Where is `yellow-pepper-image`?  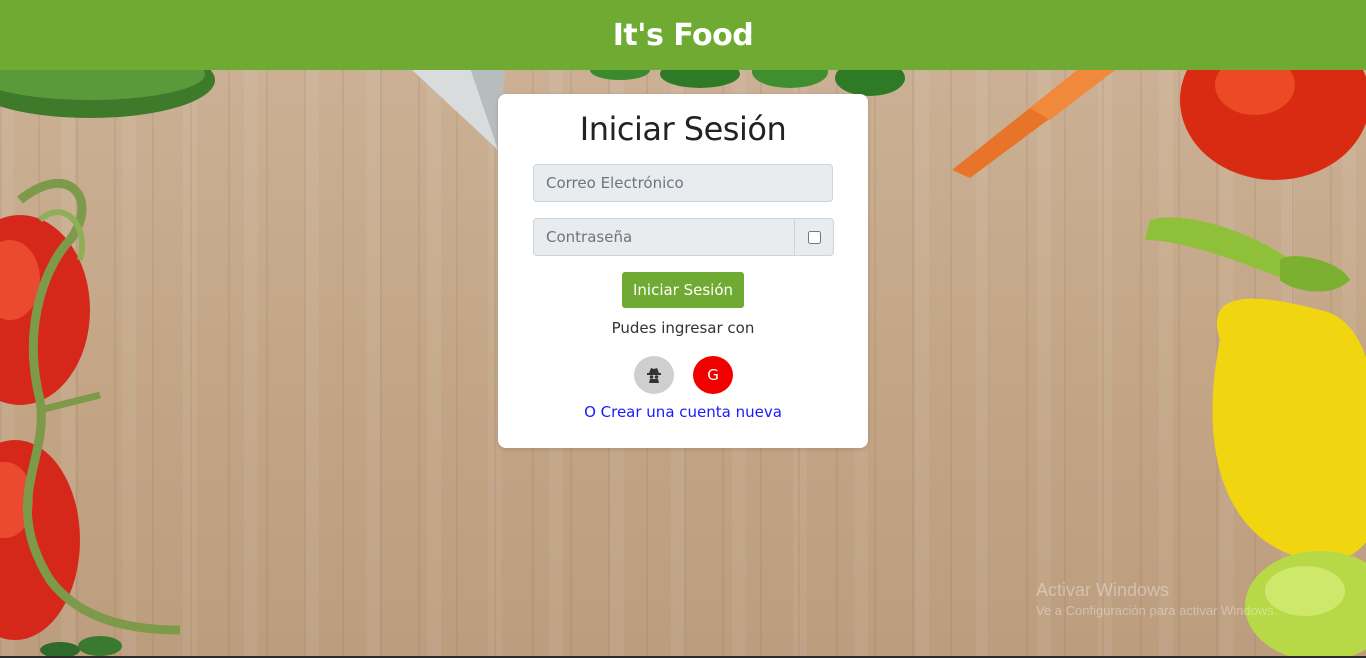
yellow-pepper-image is located at coordinates (1255, 389).